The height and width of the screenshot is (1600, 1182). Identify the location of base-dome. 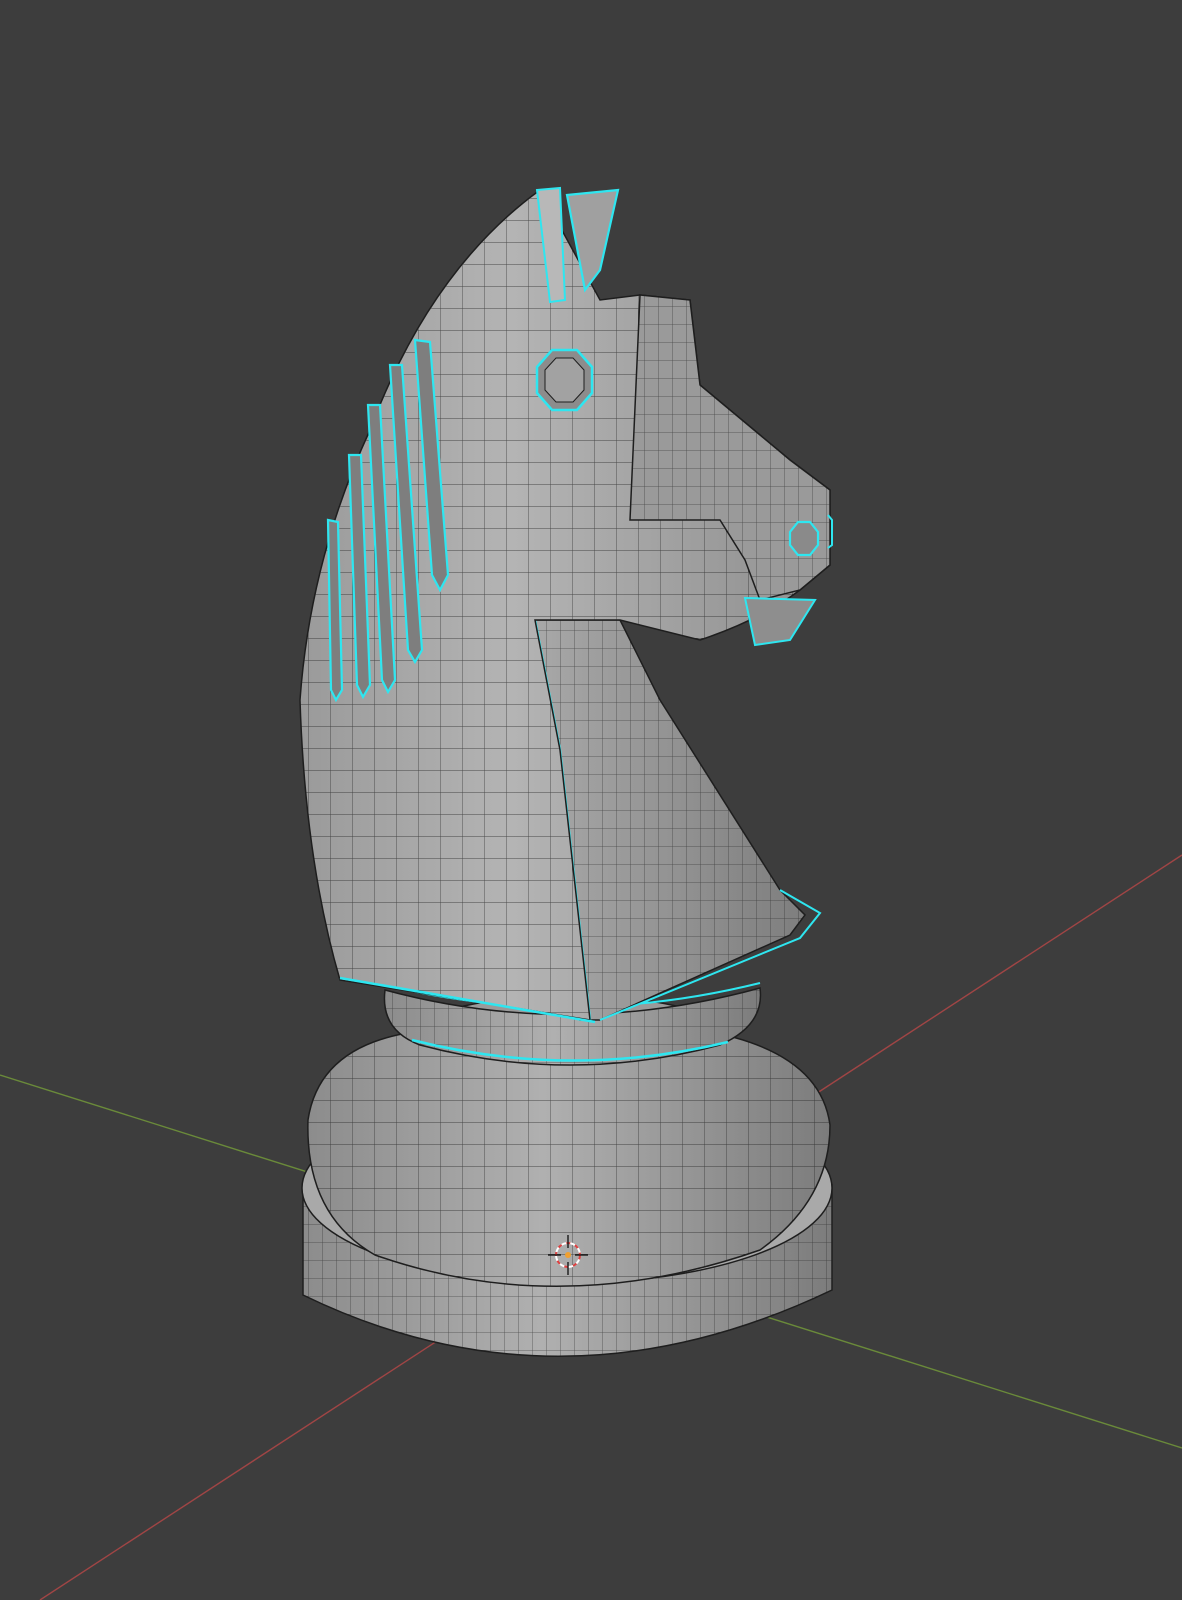
(569, 1158).